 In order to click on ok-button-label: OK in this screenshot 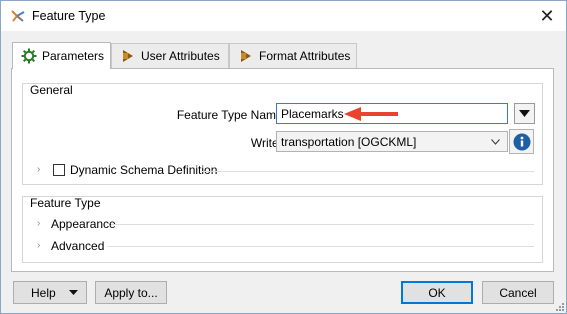, I will do `click(437, 292)`.